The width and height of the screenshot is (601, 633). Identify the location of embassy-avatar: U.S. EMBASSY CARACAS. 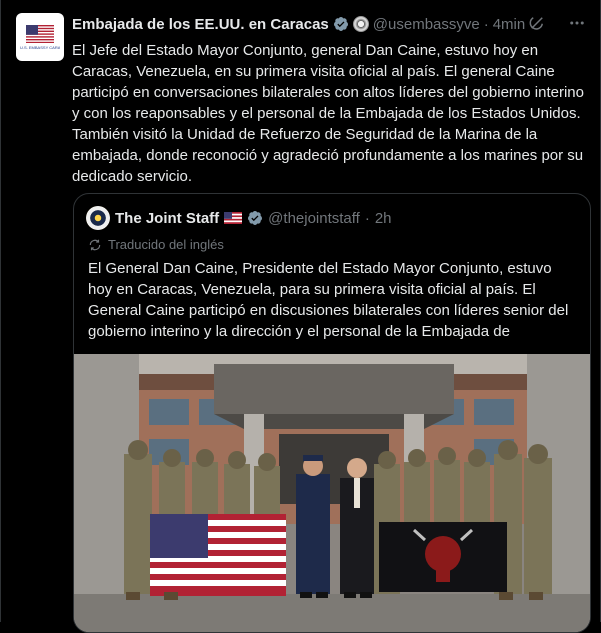
(40, 37).